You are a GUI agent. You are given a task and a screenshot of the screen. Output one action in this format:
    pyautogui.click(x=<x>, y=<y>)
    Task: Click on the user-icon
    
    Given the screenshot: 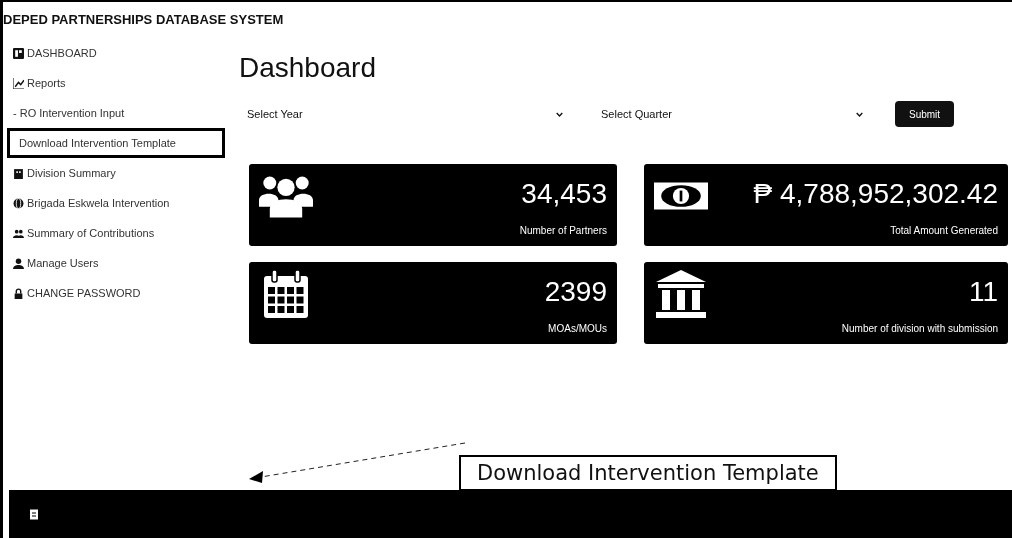 What is the action you would take?
    pyautogui.click(x=18, y=263)
    